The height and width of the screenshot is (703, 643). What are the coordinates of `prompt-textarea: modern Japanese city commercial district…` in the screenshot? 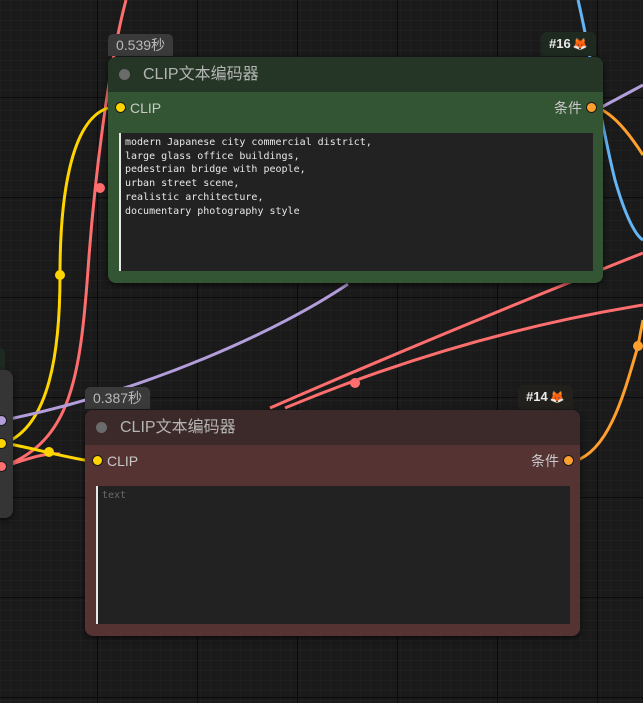 It's located at (356, 202).